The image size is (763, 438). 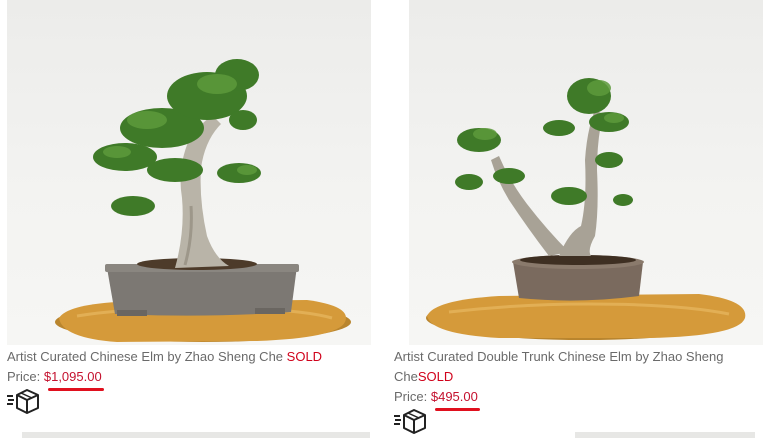 I want to click on price-amount: $1,095.00, so click(x=72, y=376).